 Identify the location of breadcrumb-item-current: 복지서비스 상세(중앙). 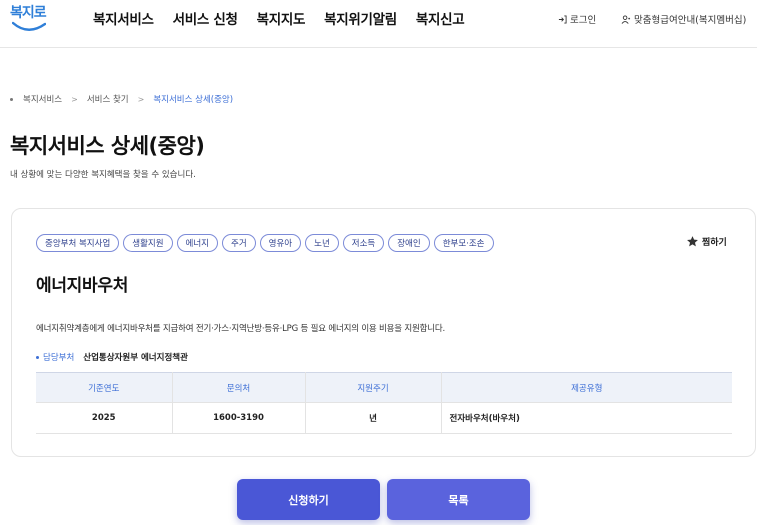
(193, 100).